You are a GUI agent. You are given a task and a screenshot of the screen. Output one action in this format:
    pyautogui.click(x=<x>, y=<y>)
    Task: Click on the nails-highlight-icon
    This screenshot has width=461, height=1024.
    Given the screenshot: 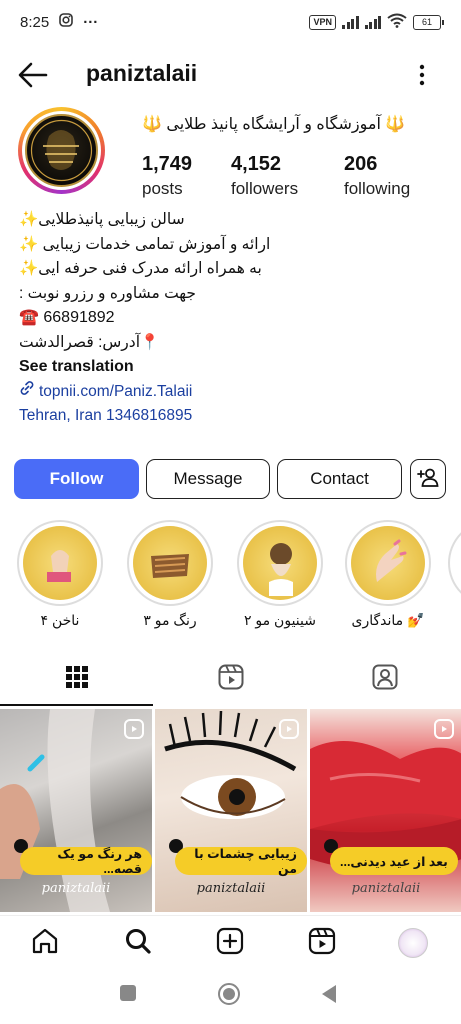 What is the action you would take?
    pyautogui.click(x=60, y=563)
    